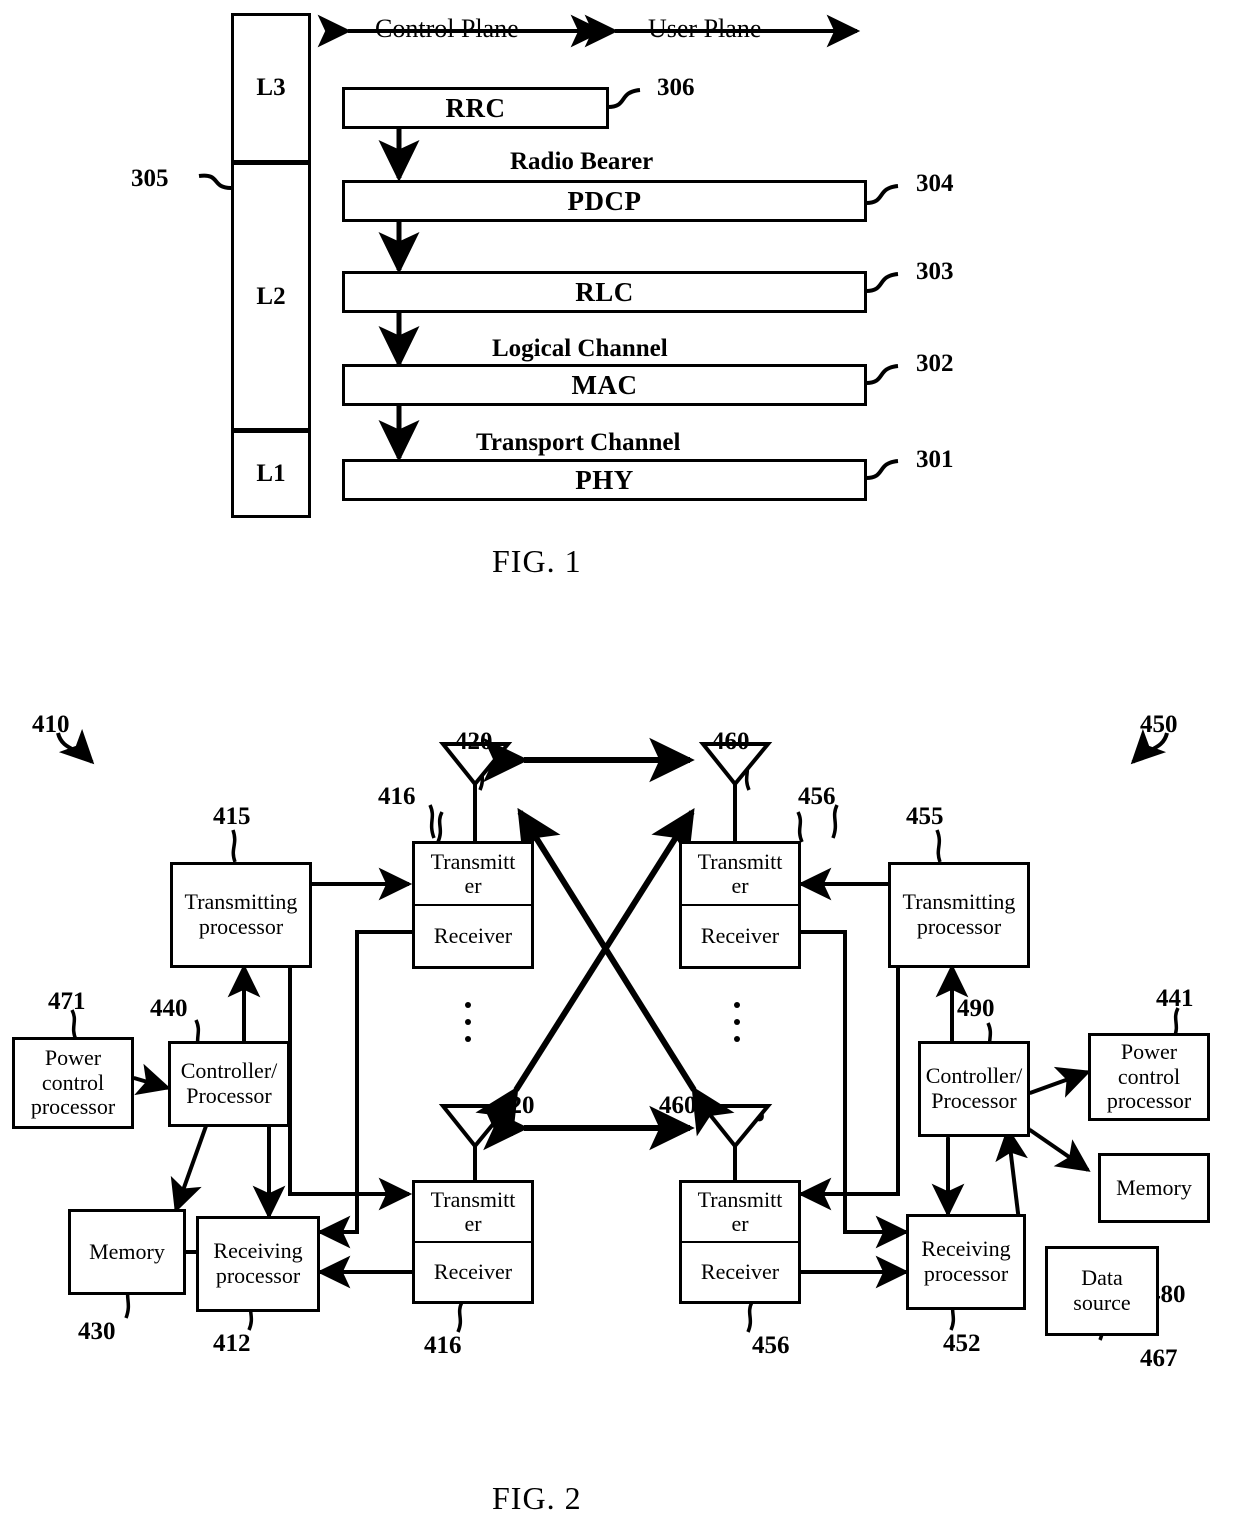 Image resolution: width=1240 pixels, height=1537 pixels. What do you see at coordinates (443, 1345) in the screenshot?
I see `ref-416-bottom: 416` at bounding box center [443, 1345].